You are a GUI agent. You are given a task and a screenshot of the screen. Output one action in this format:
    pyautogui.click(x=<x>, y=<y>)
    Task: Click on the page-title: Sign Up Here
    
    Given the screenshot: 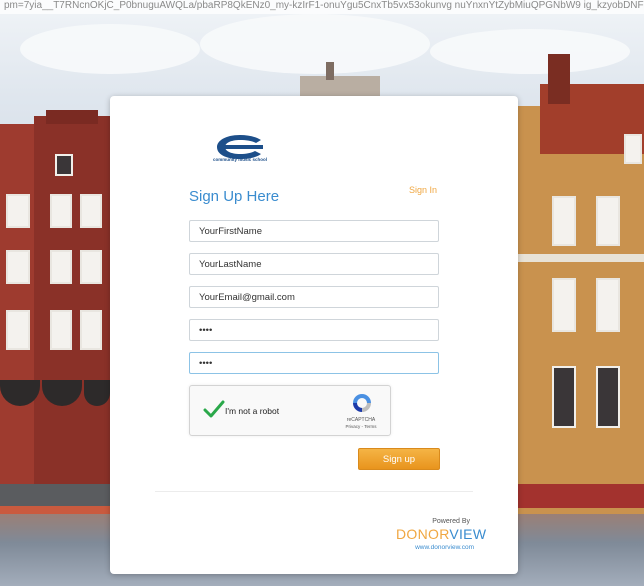 What is the action you would take?
    pyautogui.click(x=234, y=196)
    